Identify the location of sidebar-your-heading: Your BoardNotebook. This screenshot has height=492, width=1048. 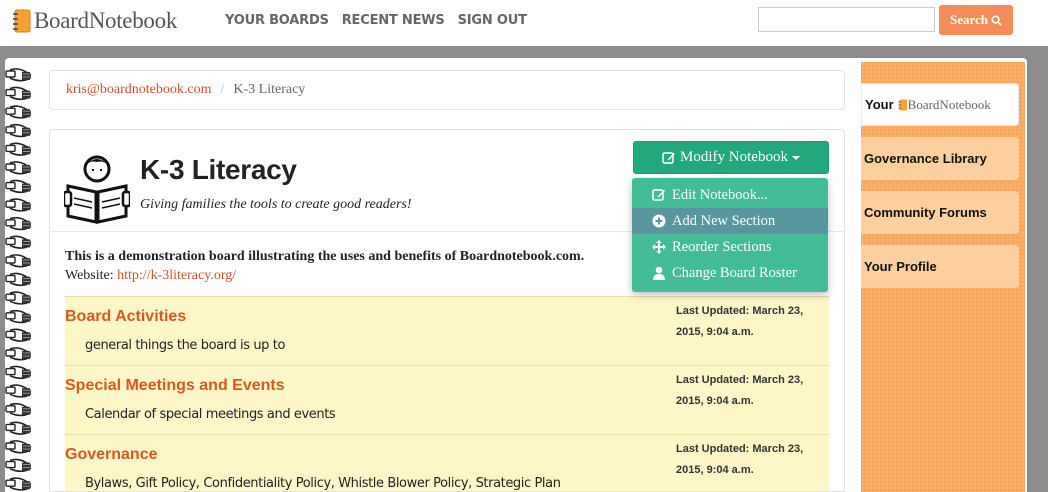
(928, 105).